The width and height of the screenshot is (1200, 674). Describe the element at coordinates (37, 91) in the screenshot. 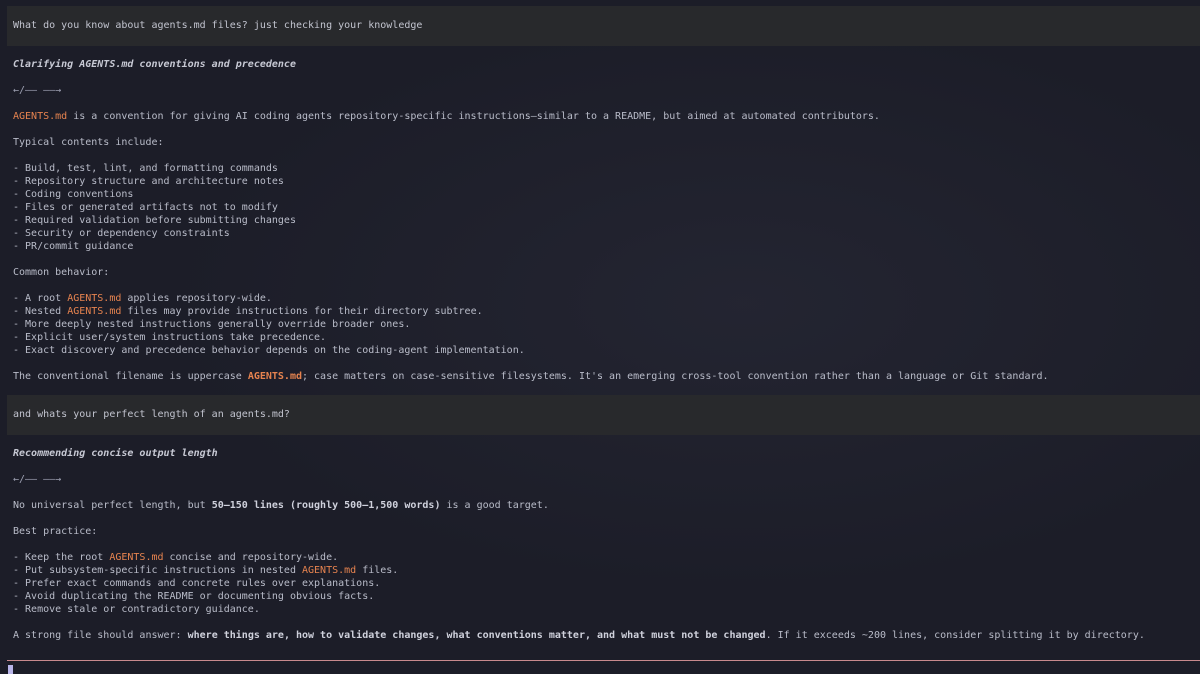

I see `thinking-toggle-1: ←/—— ——→` at that location.